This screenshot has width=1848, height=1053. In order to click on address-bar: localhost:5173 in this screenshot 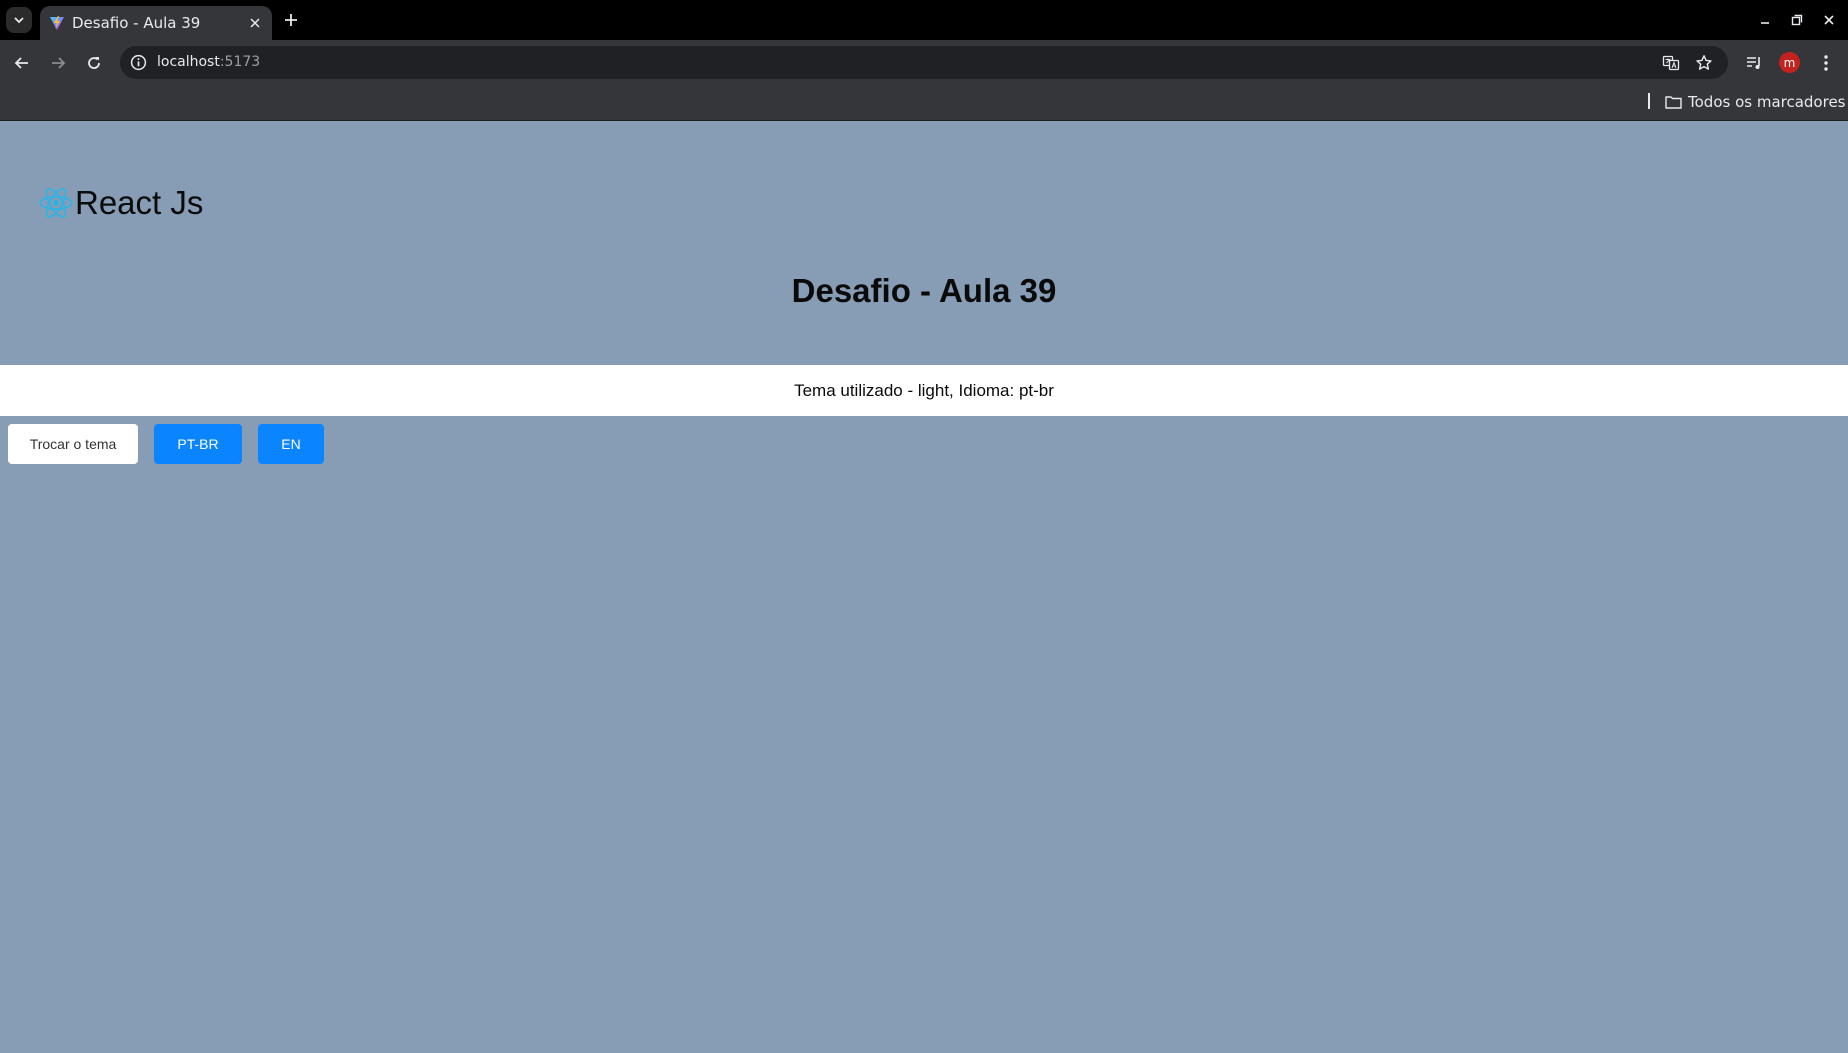, I will do `click(924, 62)`.